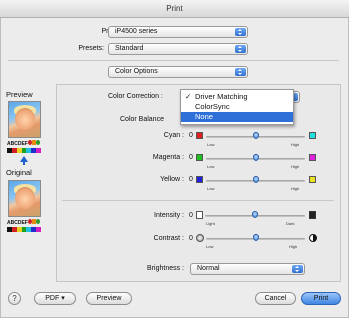  Describe the element at coordinates (200, 238) in the screenshot. I see `low-contrast-icon` at that location.